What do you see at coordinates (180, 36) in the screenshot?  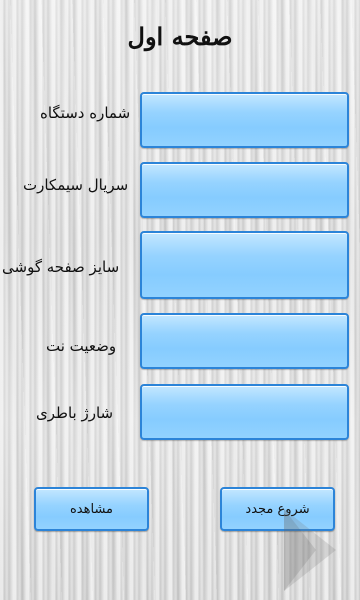 I see `page-title: صفحه اول` at bounding box center [180, 36].